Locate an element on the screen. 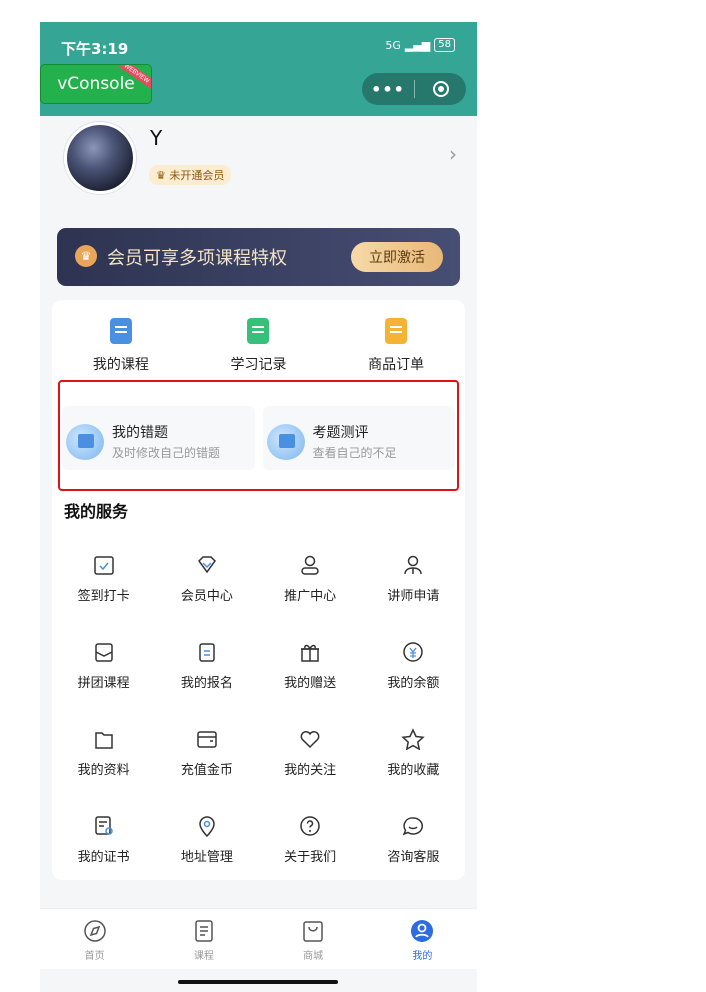 The width and height of the screenshot is (706, 992). service-label: 拼团课程 is located at coordinates (103, 683).